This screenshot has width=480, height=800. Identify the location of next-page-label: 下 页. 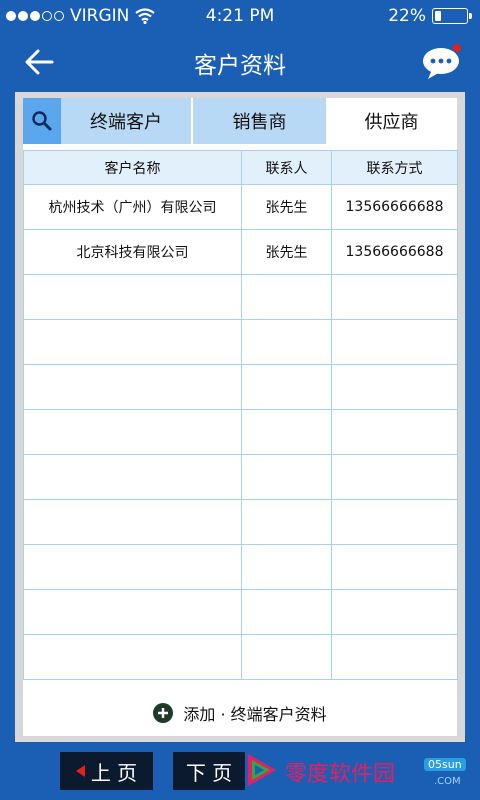
(209, 772).